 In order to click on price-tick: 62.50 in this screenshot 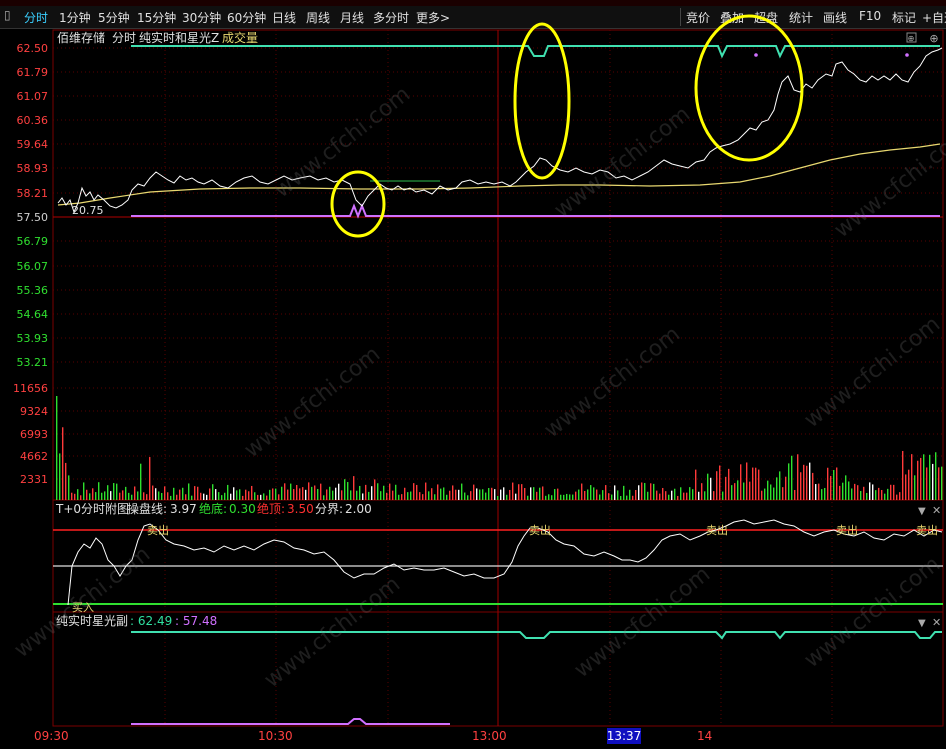, I will do `click(33, 48)`.